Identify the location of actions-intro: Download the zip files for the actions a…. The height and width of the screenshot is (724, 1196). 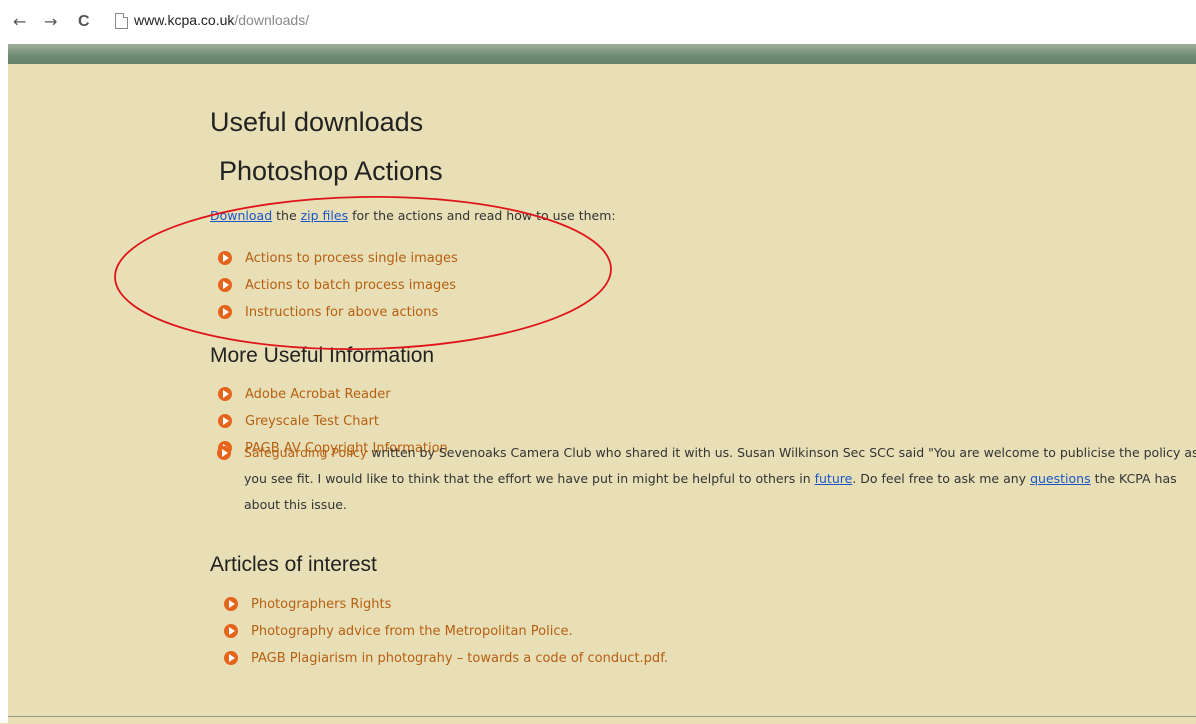
(413, 215).